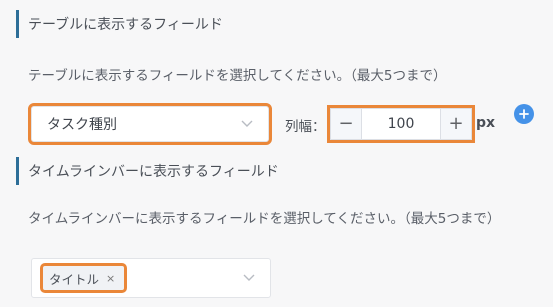 The image size is (553, 307). What do you see at coordinates (150, 124) in the screenshot?
I see `table-field-select: タスク種別` at bounding box center [150, 124].